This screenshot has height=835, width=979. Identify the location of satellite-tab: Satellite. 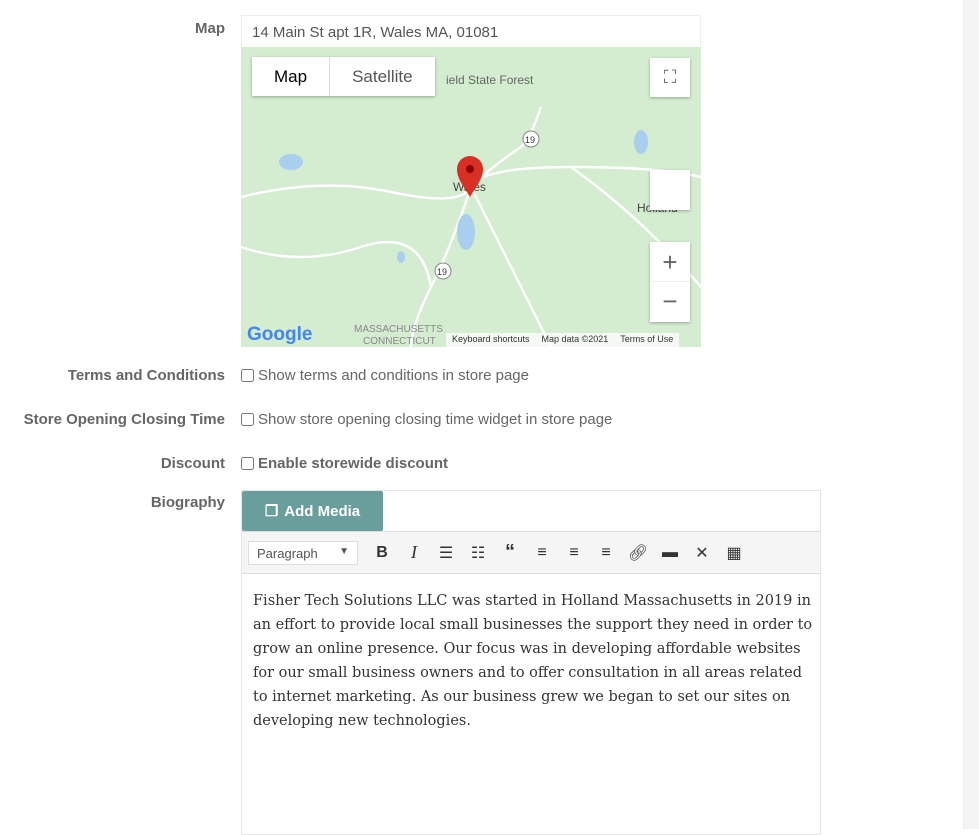
(382, 76).